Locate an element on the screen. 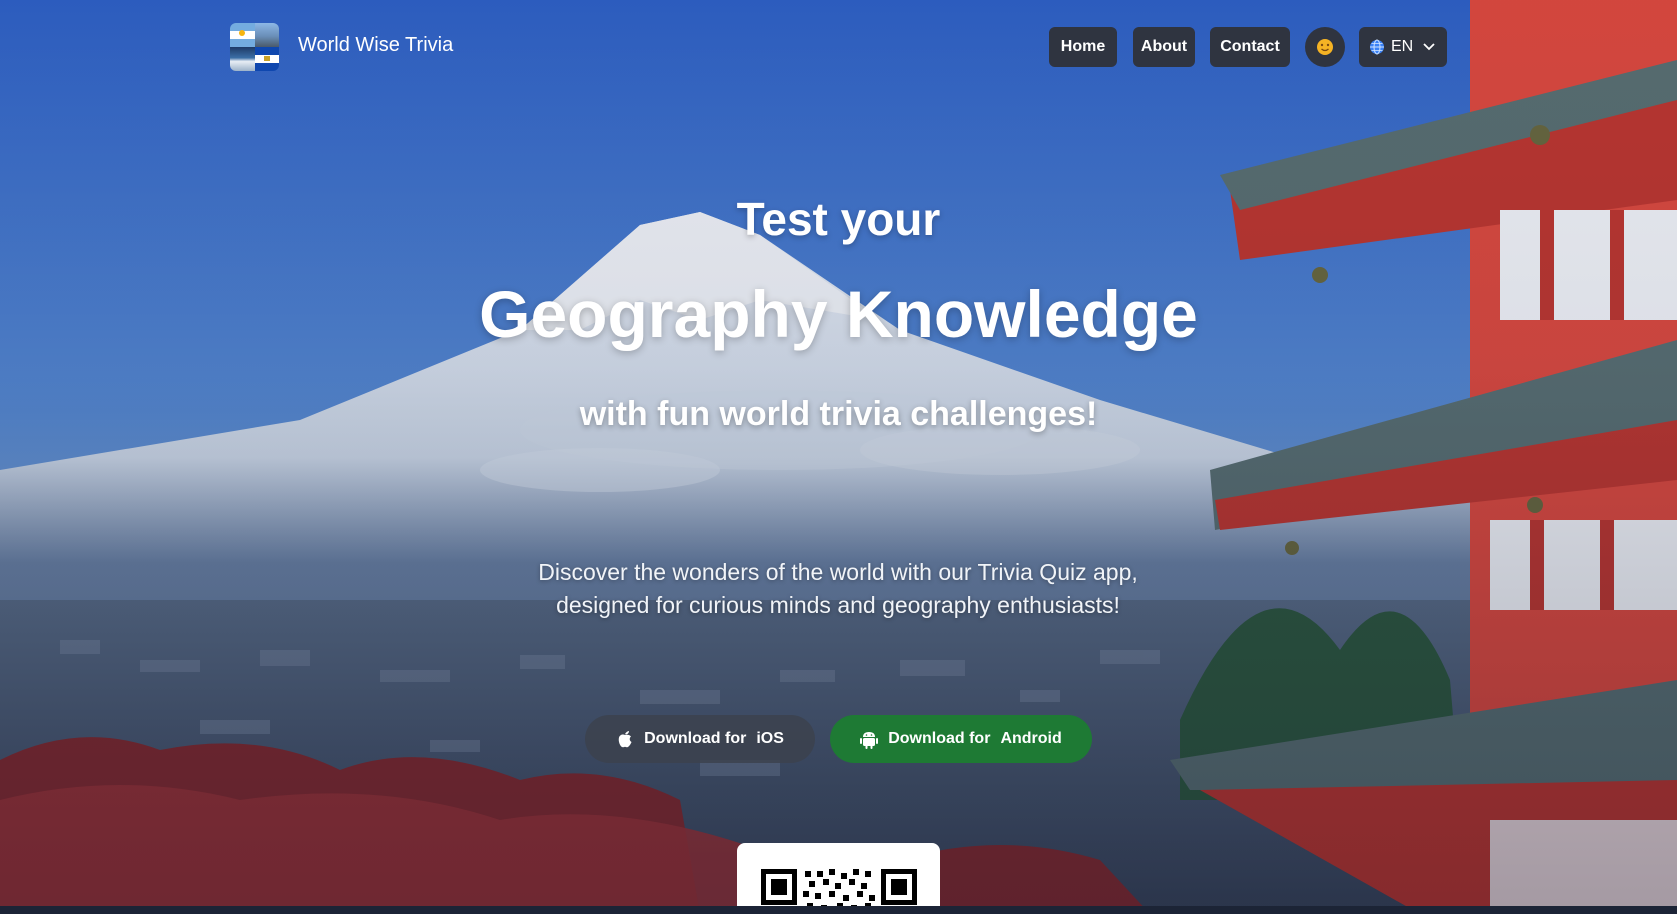 Image resolution: width=1677 pixels, height=914 pixels. download-android-platform: Android is located at coordinates (1031, 738).